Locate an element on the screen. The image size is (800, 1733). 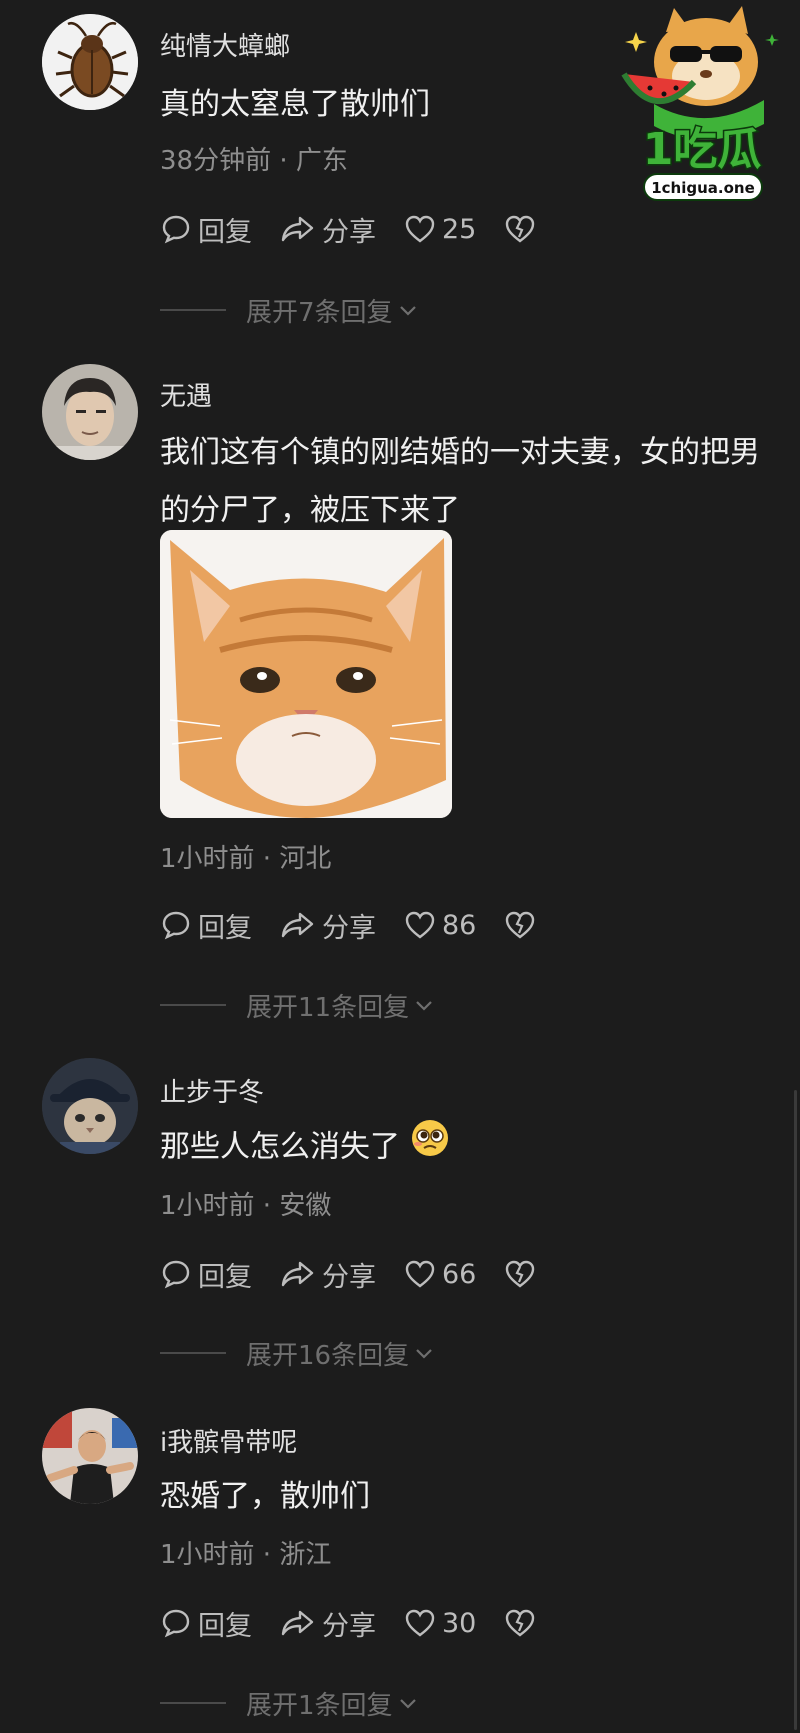
man-portrait-avatar-icon is located at coordinates (90, 412).